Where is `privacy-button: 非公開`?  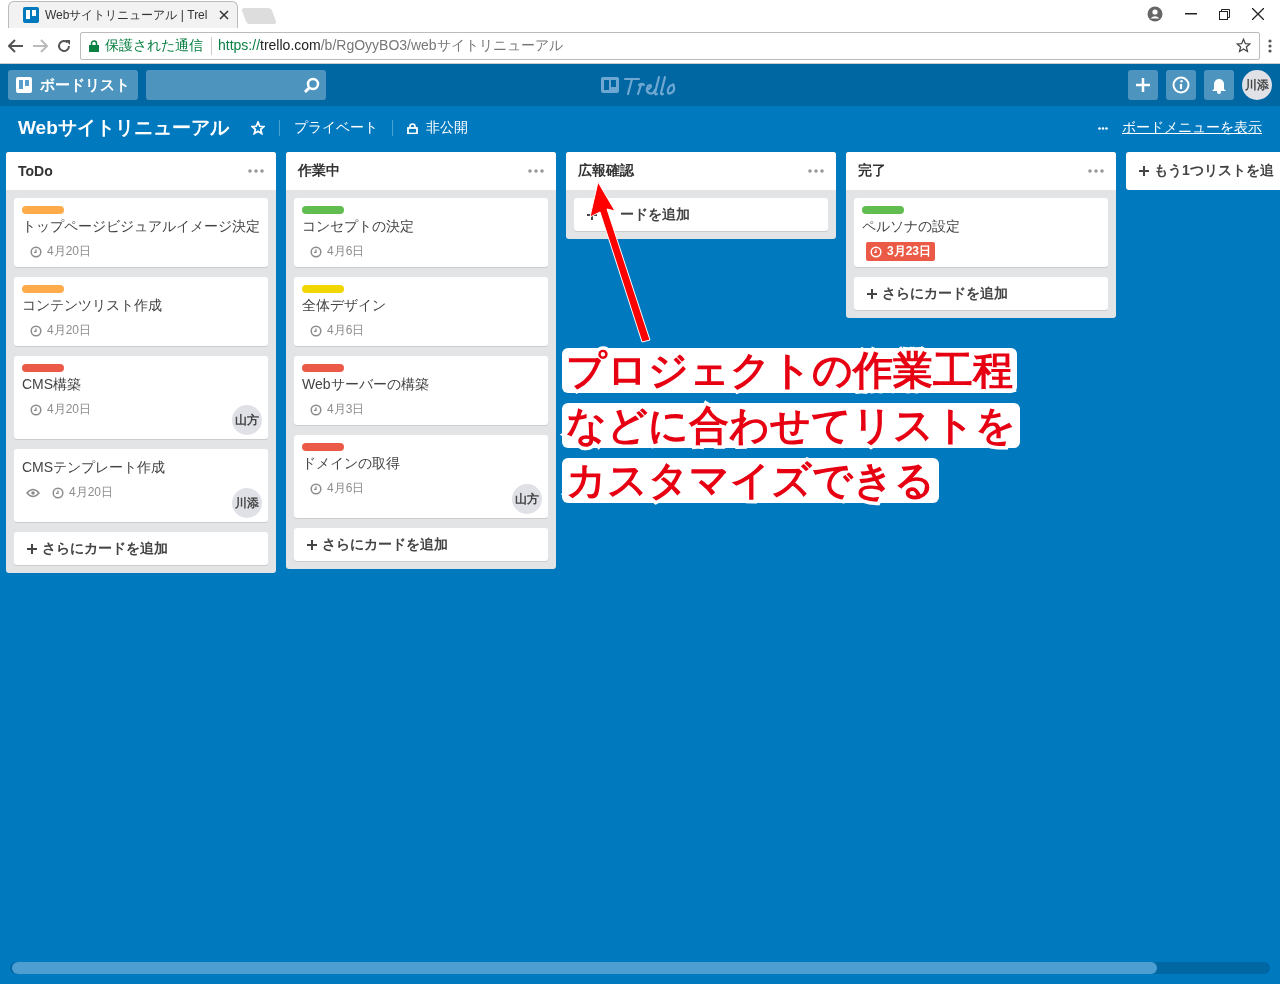 privacy-button: 非公開 is located at coordinates (437, 128).